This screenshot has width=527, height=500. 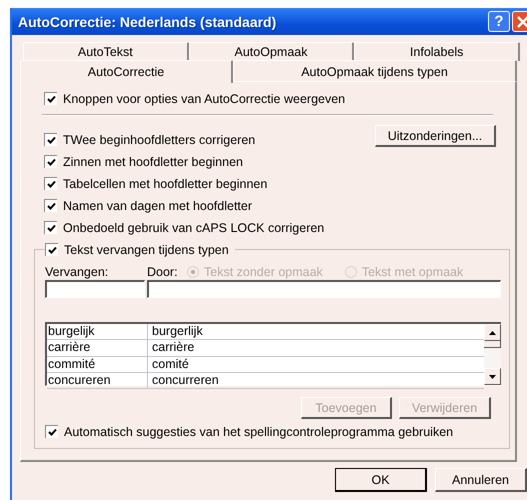 What do you see at coordinates (481, 480) in the screenshot?
I see `cancel-button: Annuleren` at bounding box center [481, 480].